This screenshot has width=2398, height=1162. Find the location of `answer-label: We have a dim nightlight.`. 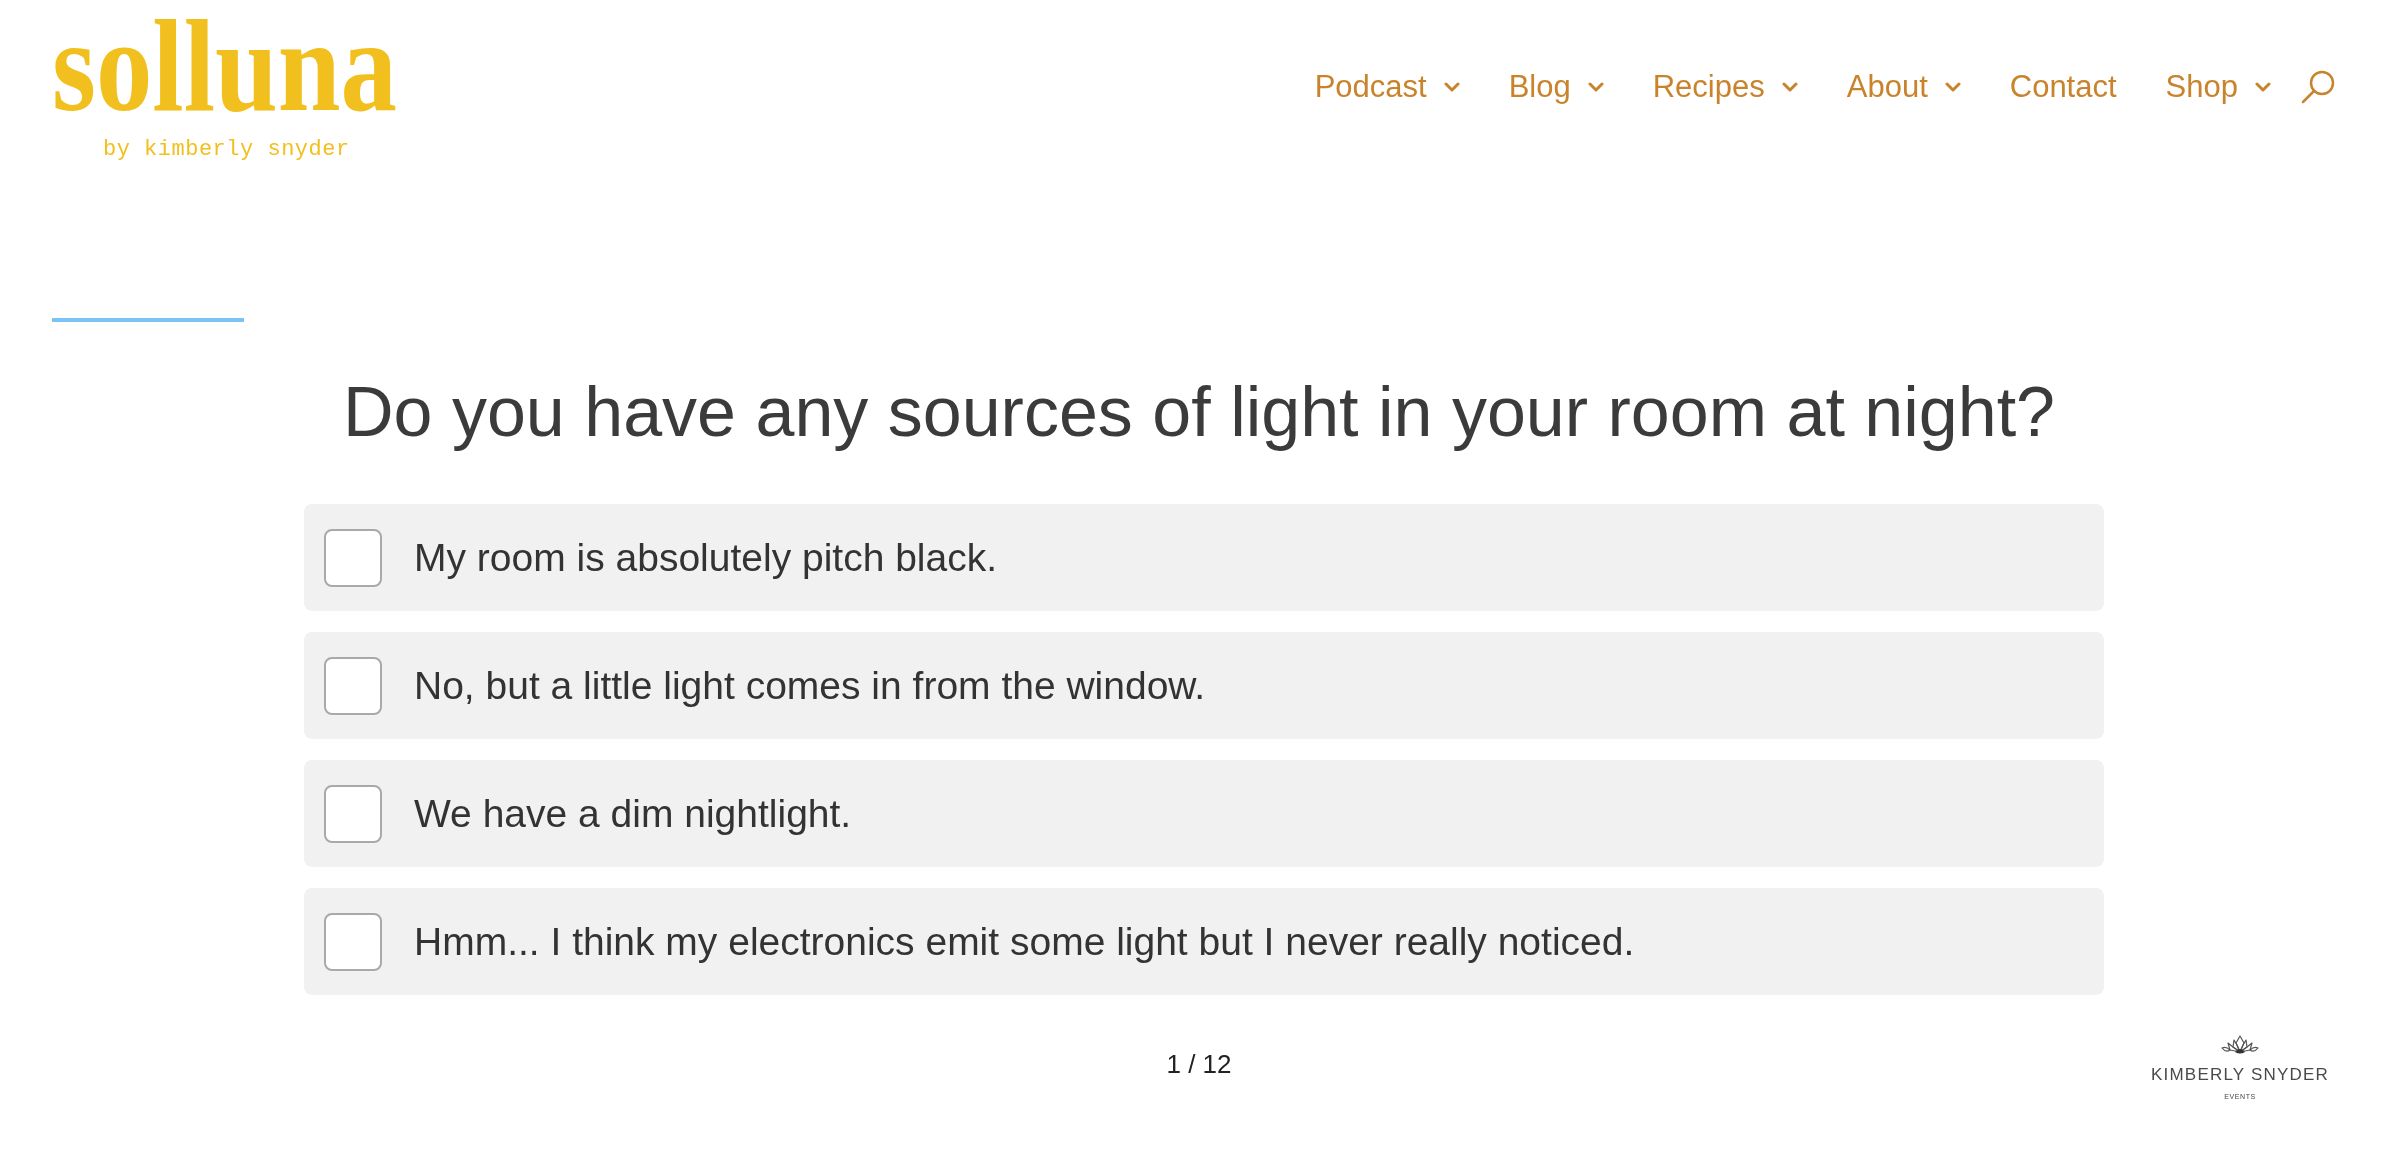

answer-label: We have a dim nightlight. is located at coordinates (633, 813).